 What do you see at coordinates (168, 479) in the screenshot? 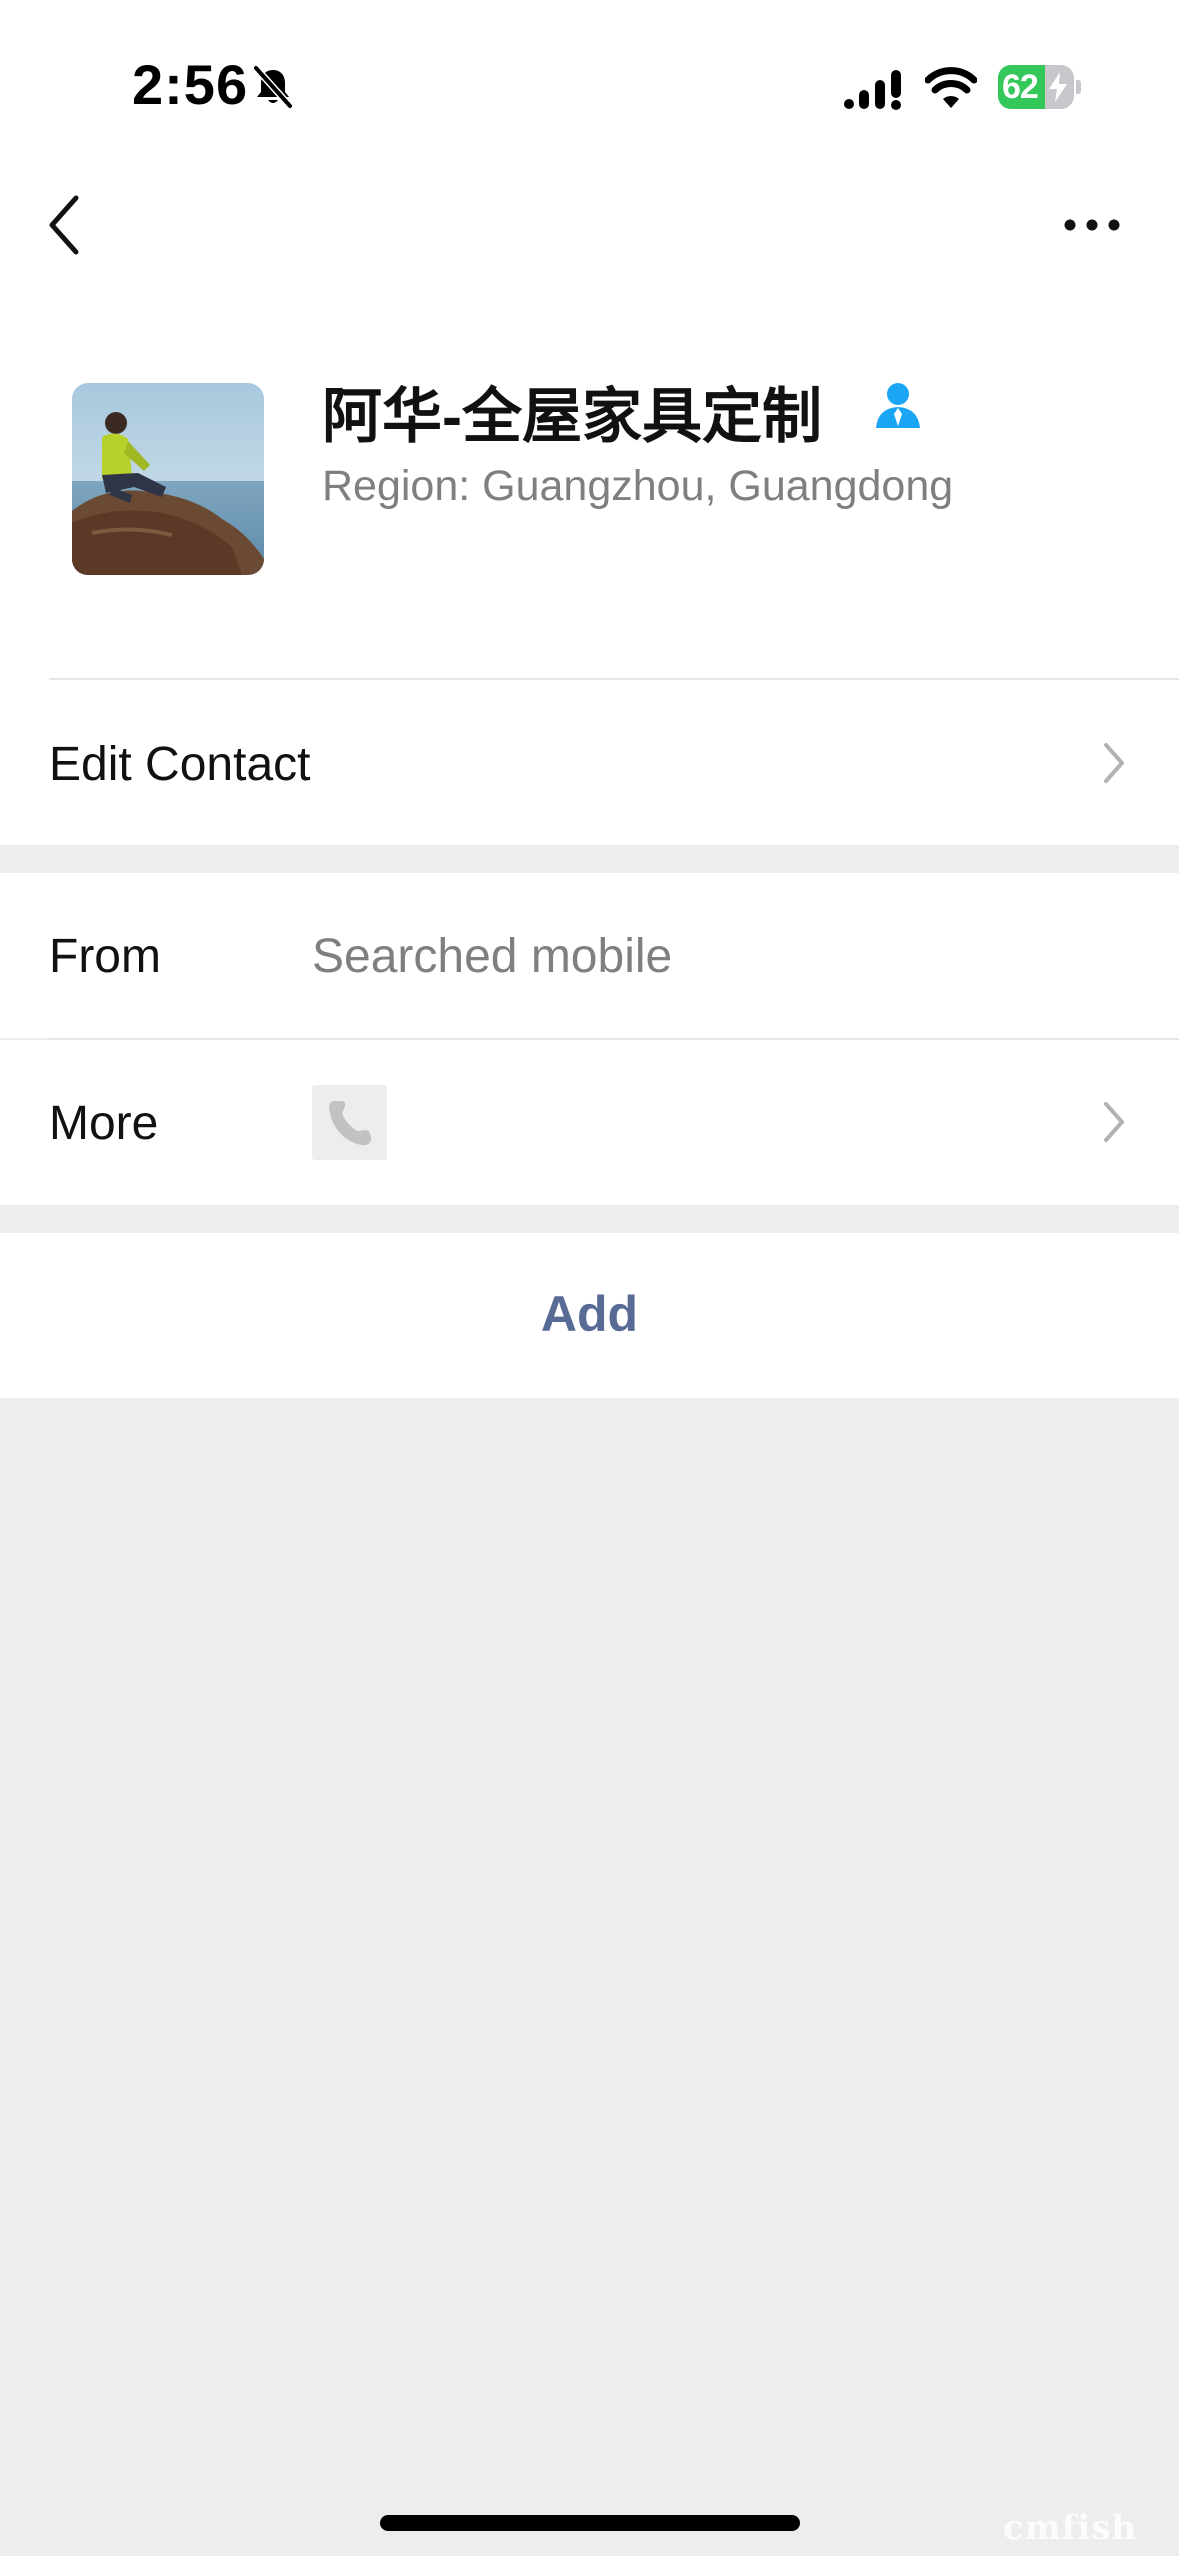
I see `avatar` at bounding box center [168, 479].